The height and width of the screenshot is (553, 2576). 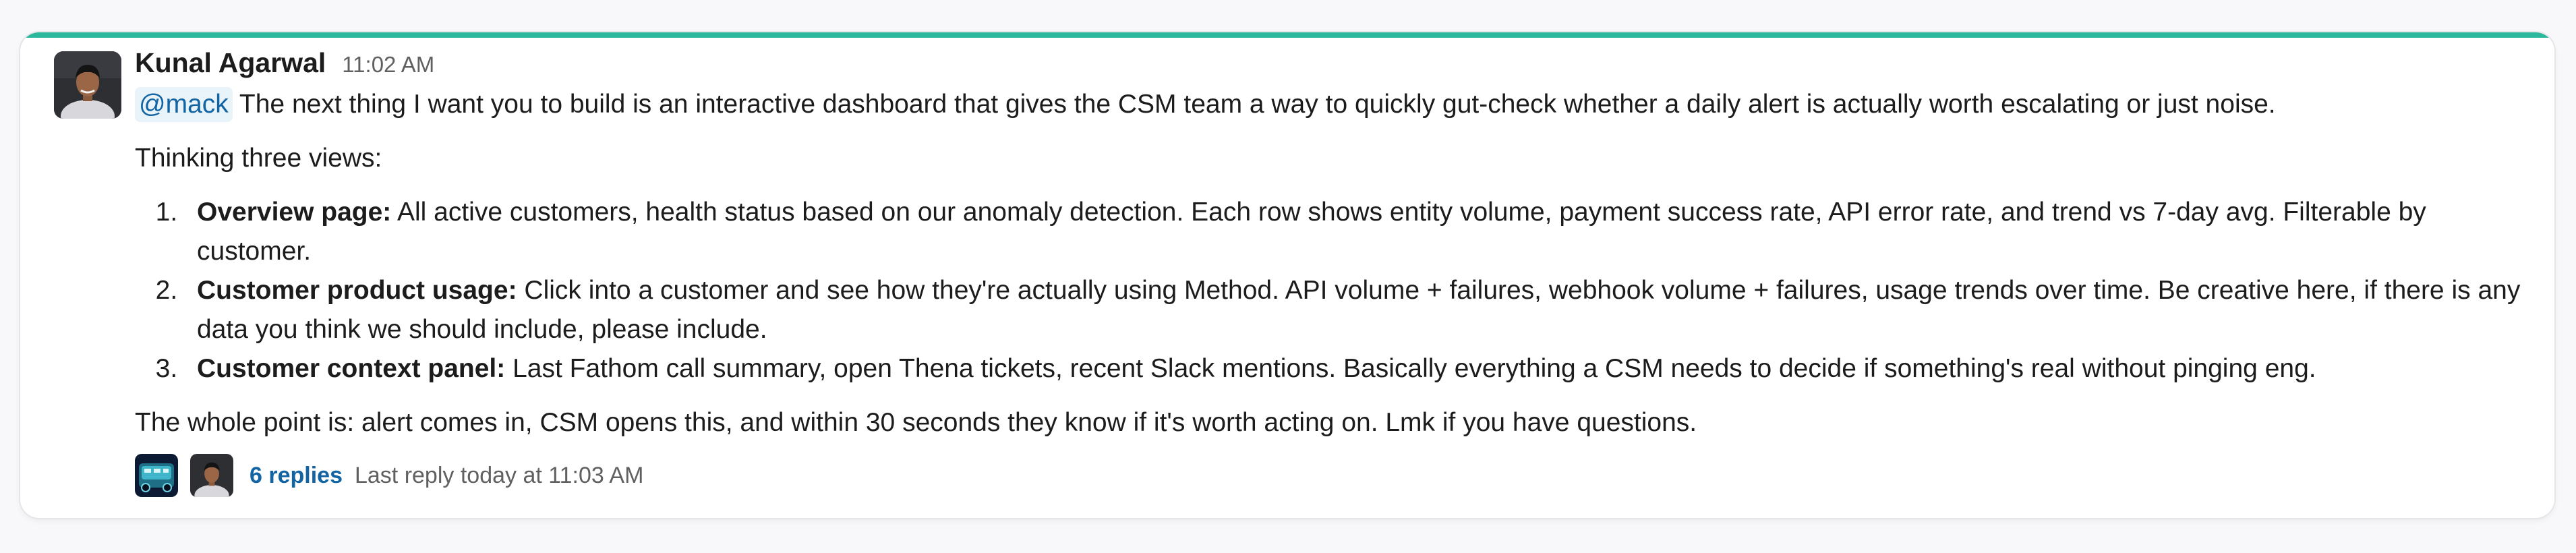 I want to click on thread-summary: 6 replies Last reply today at 11:03 AM, so click(x=1331, y=475).